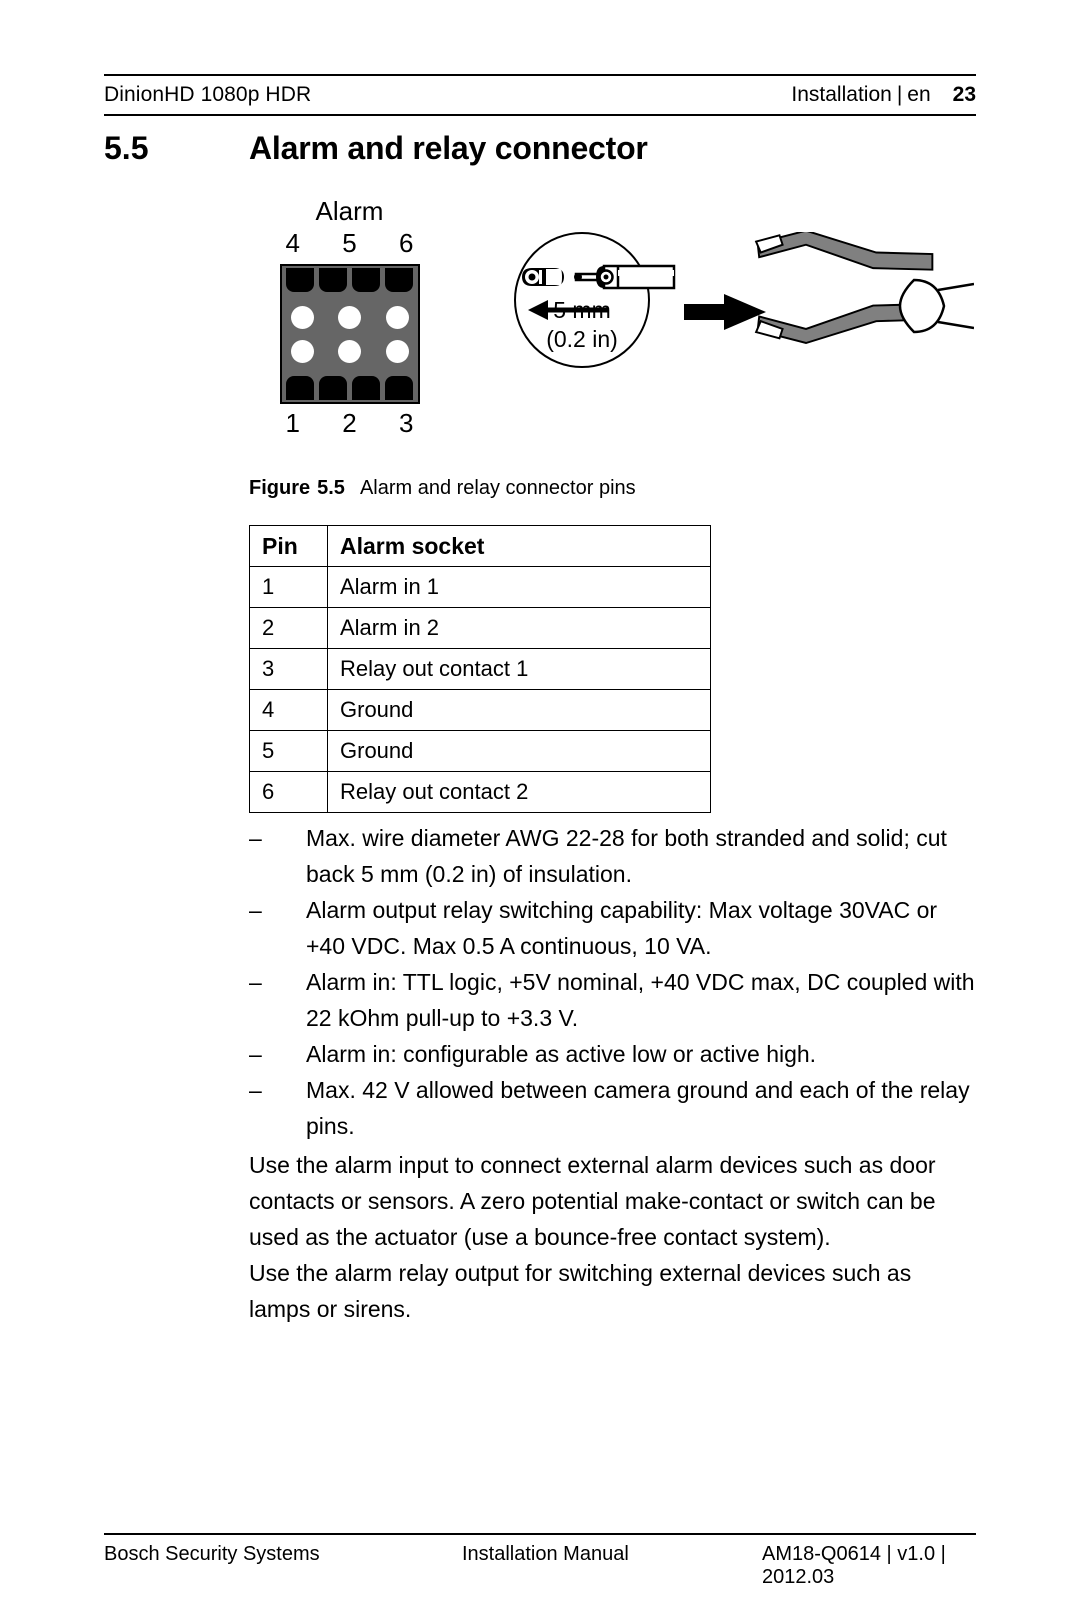 Image resolution: width=1080 pixels, height=1618 pixels. I want to click on wire-stripper-tool-icon, so click(864, 288).